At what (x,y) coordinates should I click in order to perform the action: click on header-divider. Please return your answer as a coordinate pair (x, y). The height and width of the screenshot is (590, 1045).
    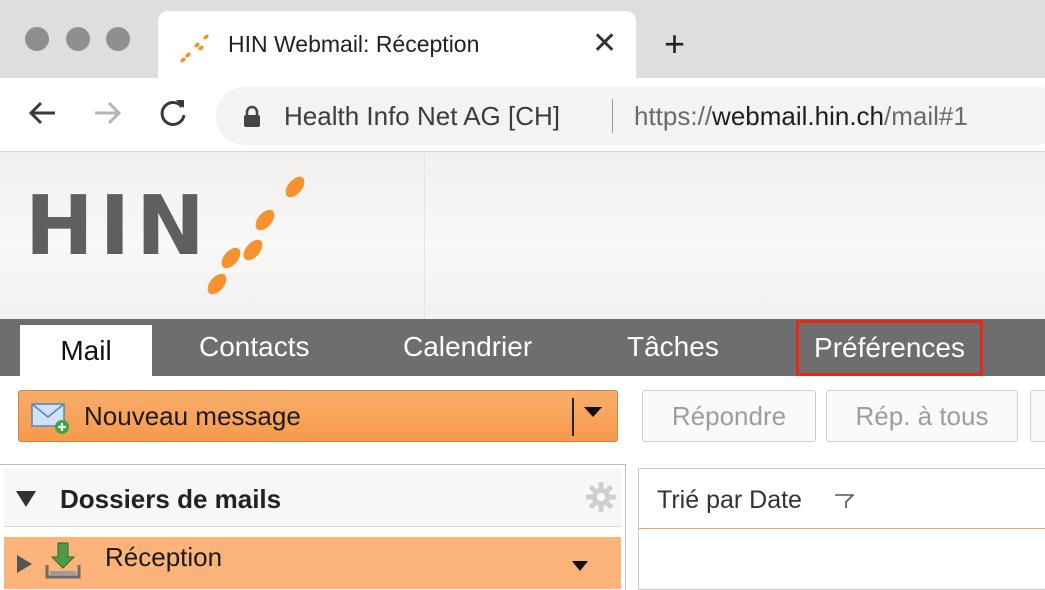
    Looking at the image, I should click on (424, 235).